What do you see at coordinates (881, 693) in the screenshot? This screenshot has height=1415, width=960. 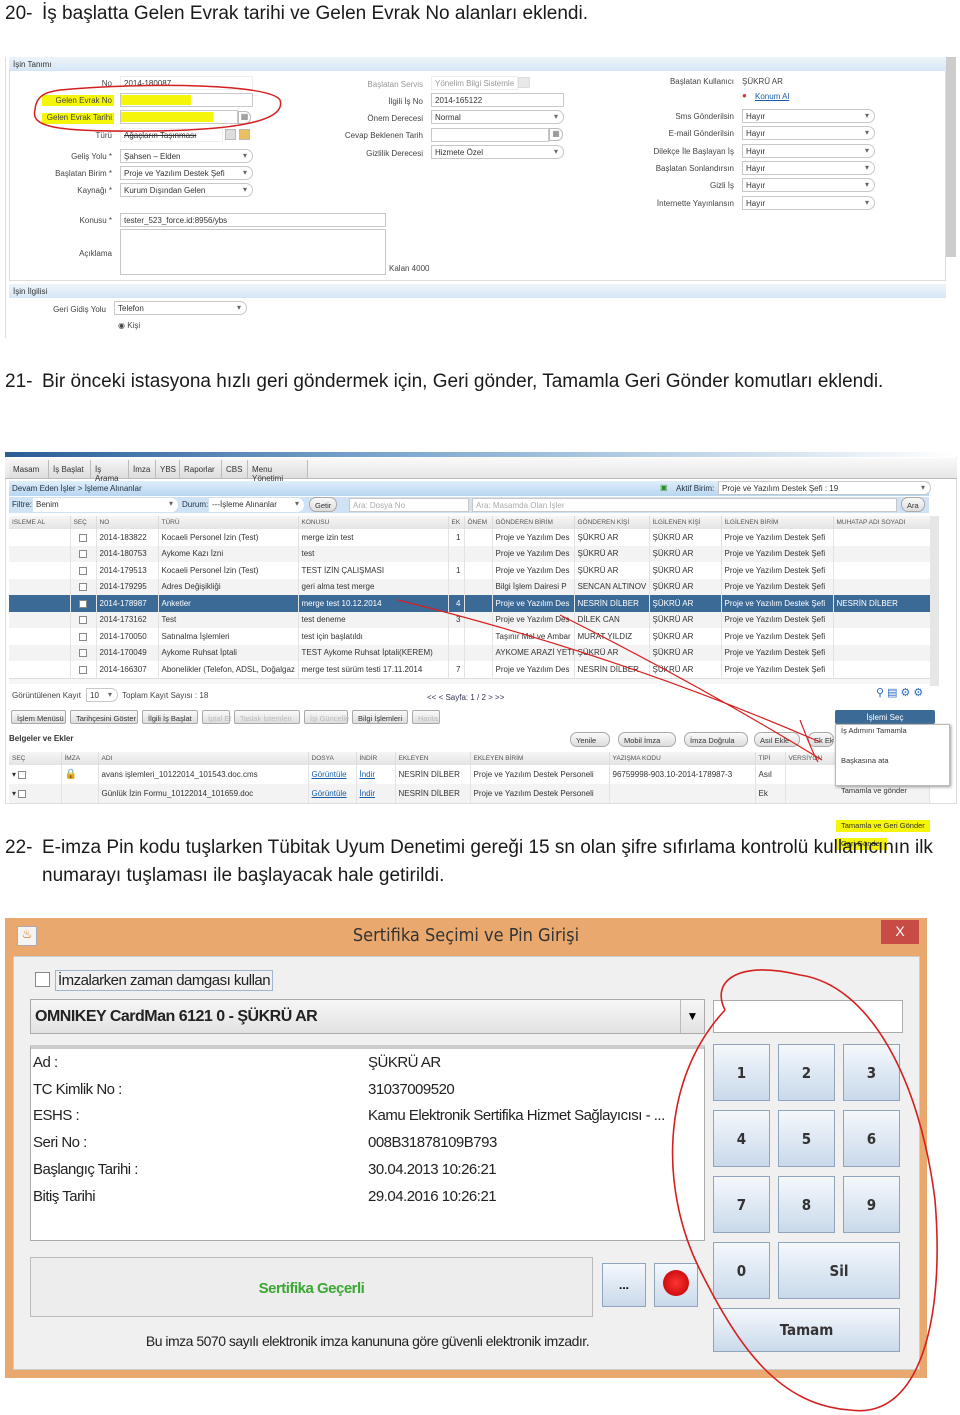 I see `search-icon: ⚲` at bounding box center [881, 693].